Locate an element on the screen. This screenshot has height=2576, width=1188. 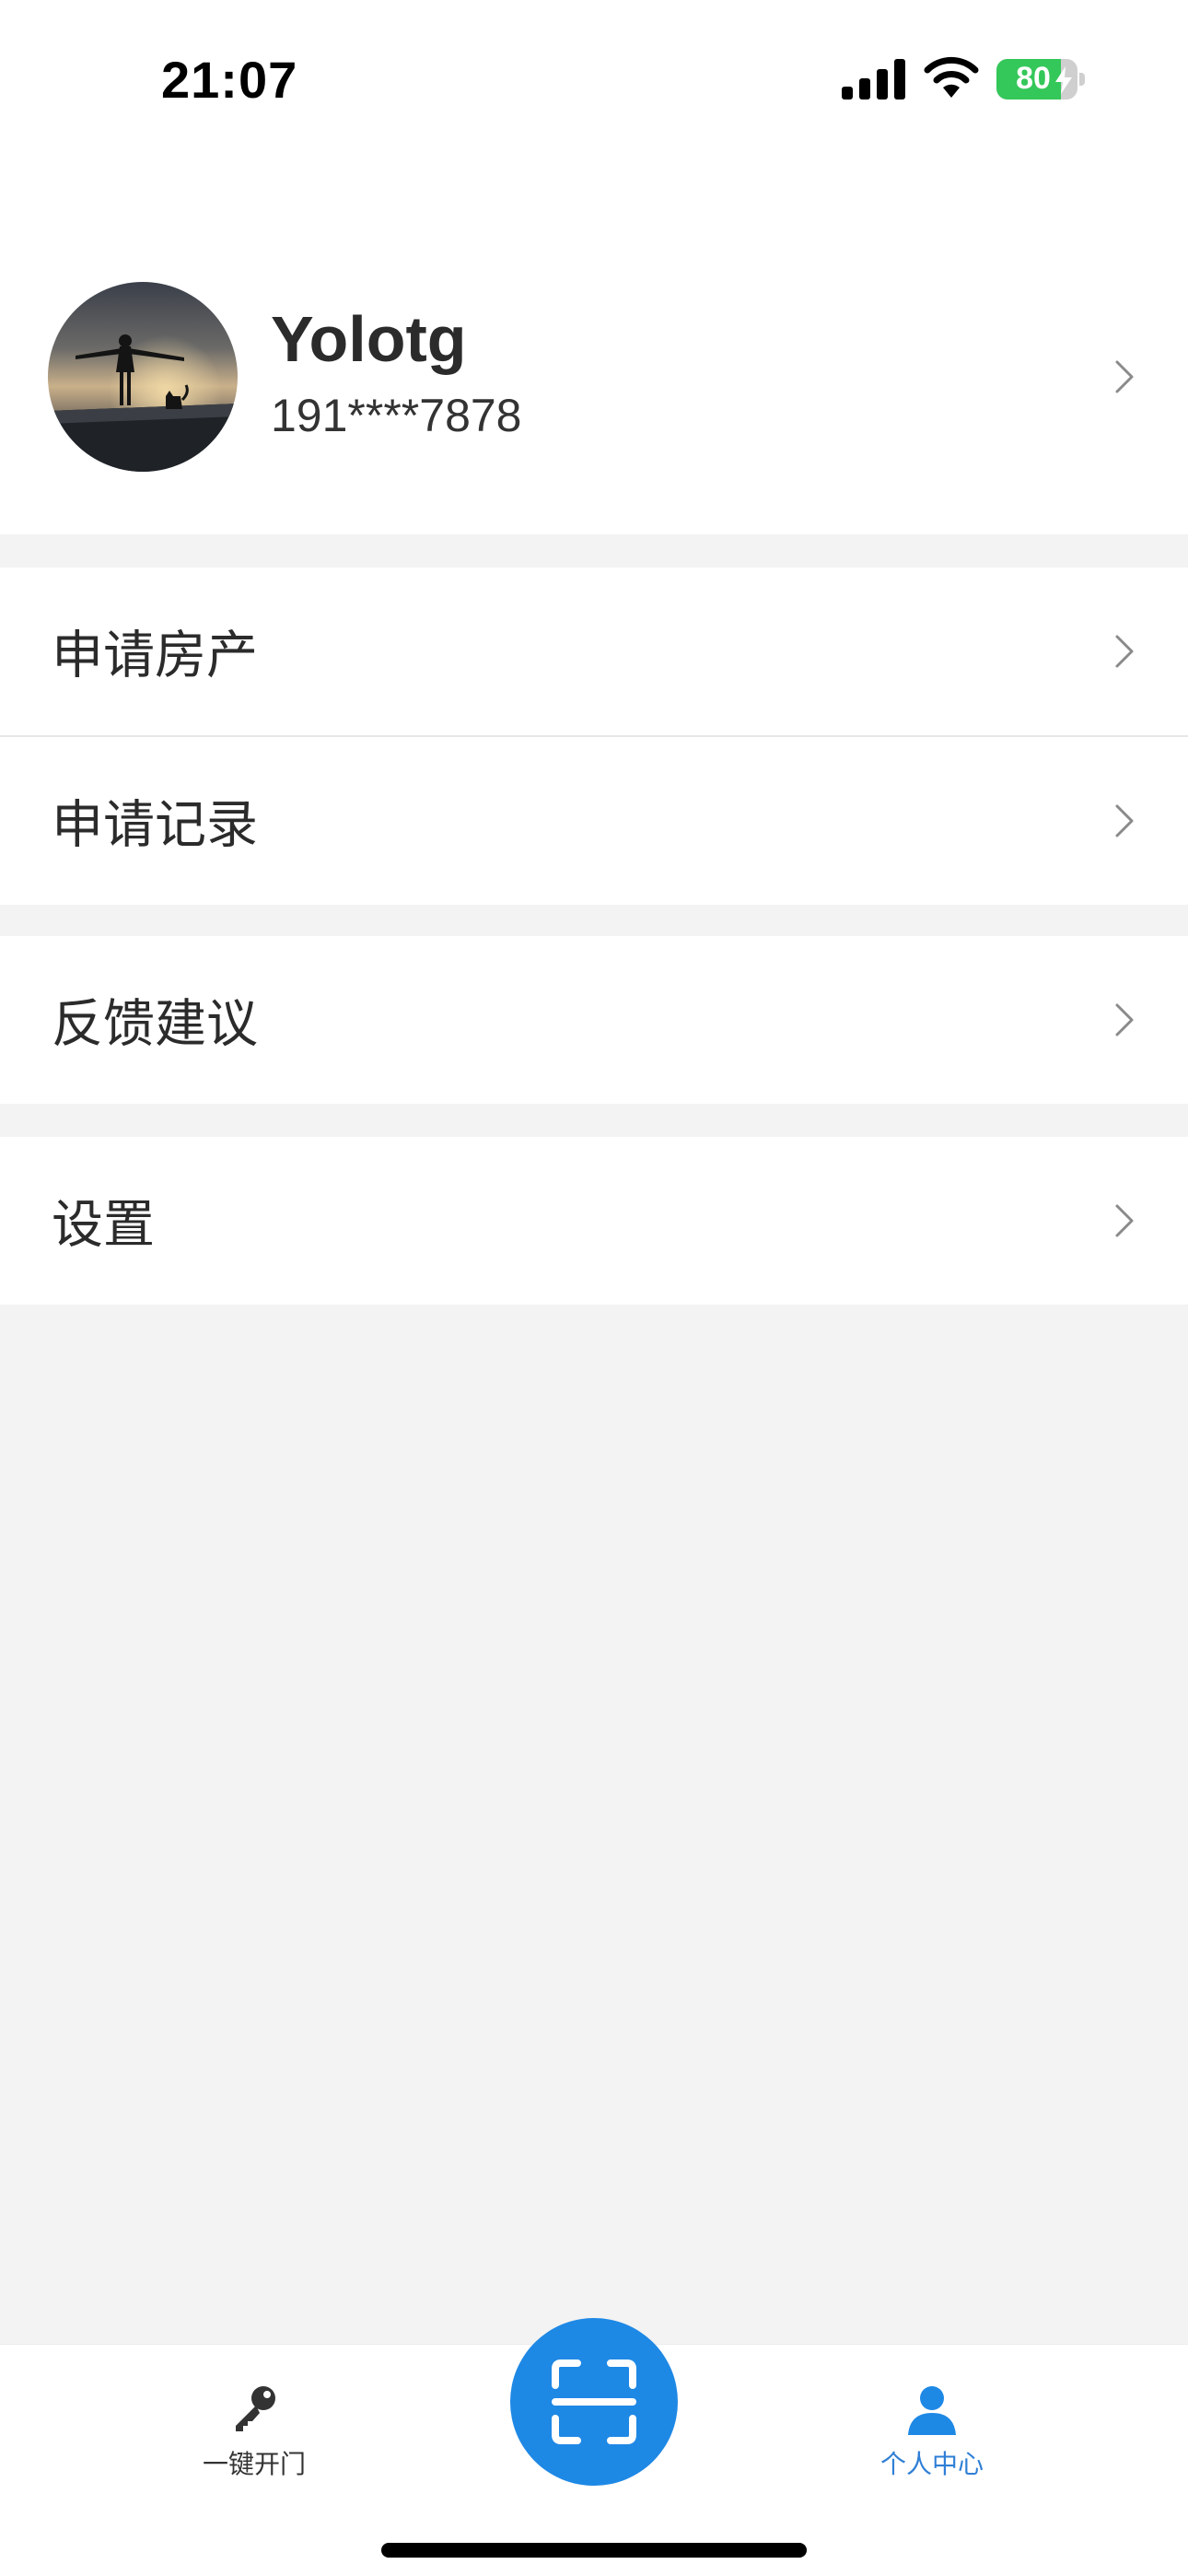
menu-item-application-records: 申请记录 is located at coordinates (594, 821).